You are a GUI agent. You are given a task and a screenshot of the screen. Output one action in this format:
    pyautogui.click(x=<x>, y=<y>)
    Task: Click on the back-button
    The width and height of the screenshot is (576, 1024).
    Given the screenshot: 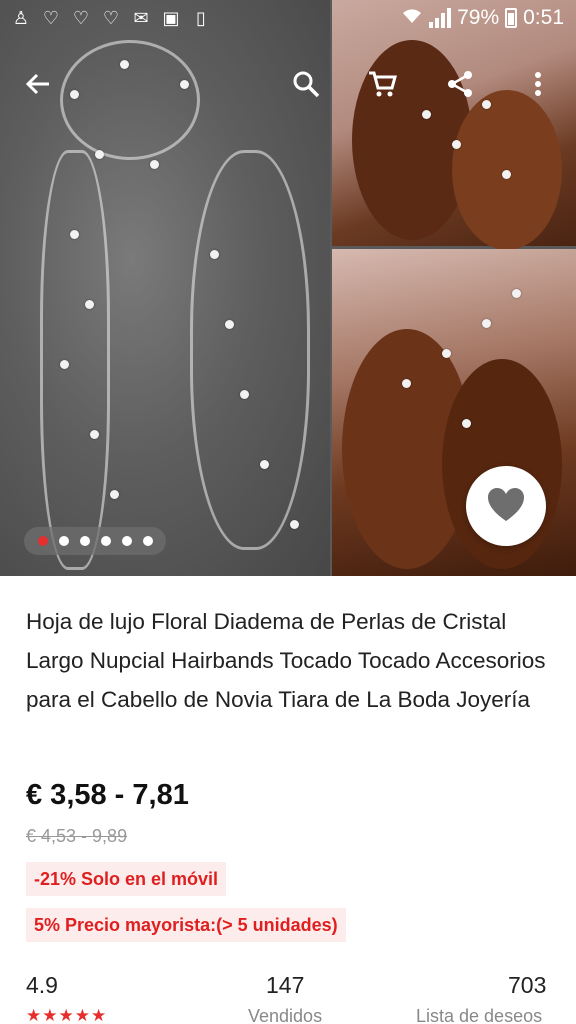 What is the action you would take?
    pyautogui.click(x=38, y=84)
    